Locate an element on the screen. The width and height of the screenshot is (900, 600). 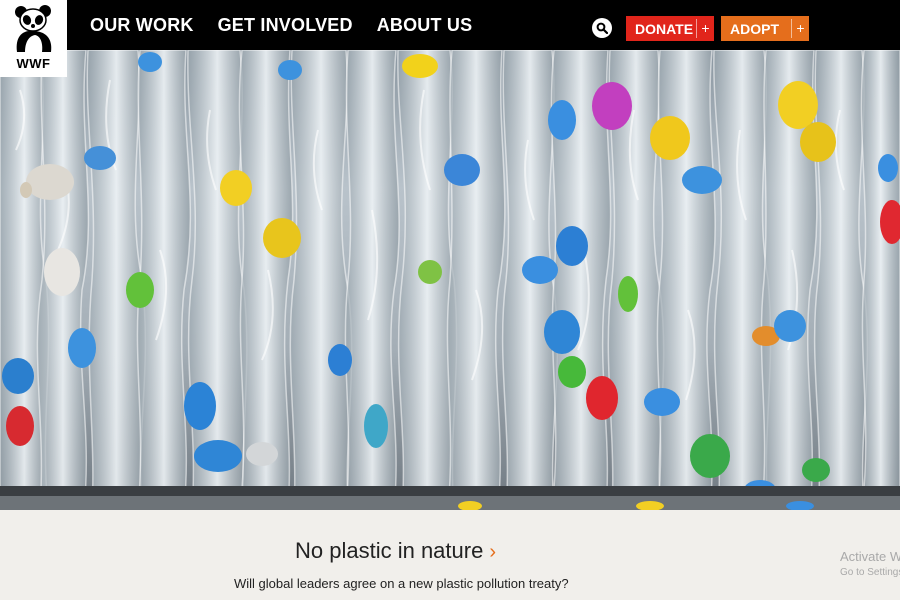
nav-about-us: ABOUT US is located at coordinates (425, 25).